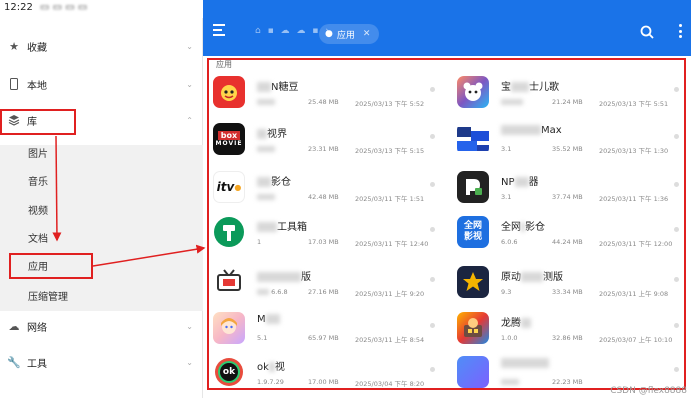  What do you see at coordinates (189, 120) in the screenshot?
I see `chevron-up-icon: ⌃` at bounding box center [189, 120].